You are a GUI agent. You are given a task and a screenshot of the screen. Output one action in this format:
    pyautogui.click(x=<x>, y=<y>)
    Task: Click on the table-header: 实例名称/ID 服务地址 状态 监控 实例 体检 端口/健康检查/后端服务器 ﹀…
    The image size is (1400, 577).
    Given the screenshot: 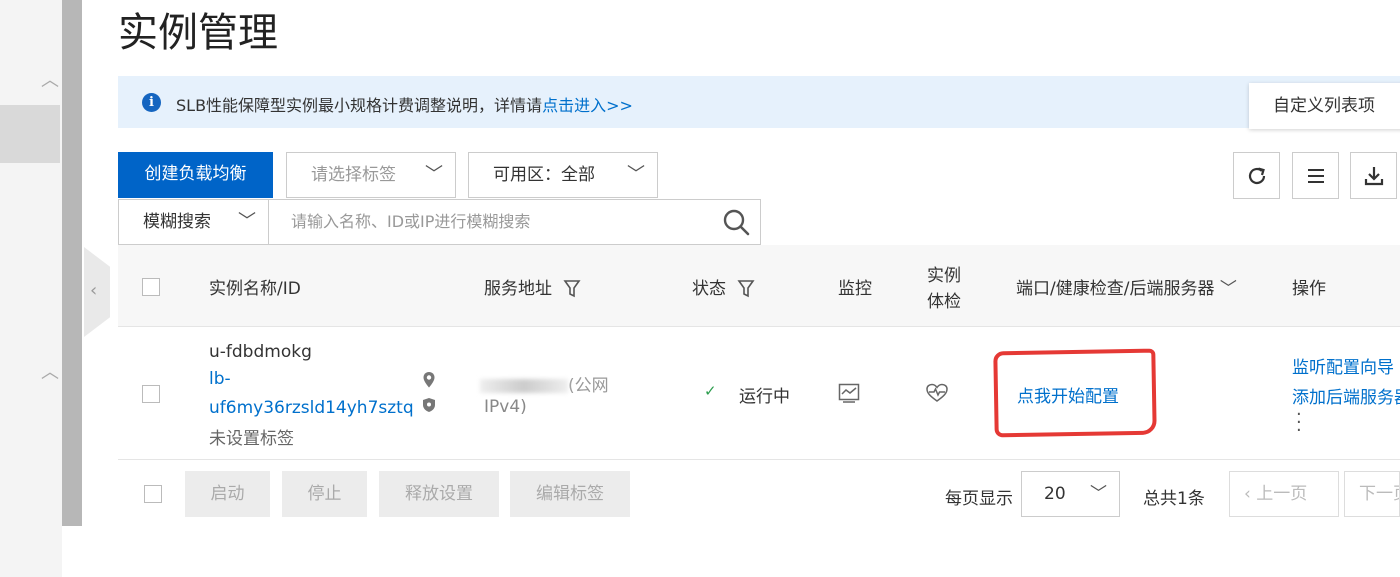 What is the action you would take?
    pyautogui.click(x=759, y=286)
    